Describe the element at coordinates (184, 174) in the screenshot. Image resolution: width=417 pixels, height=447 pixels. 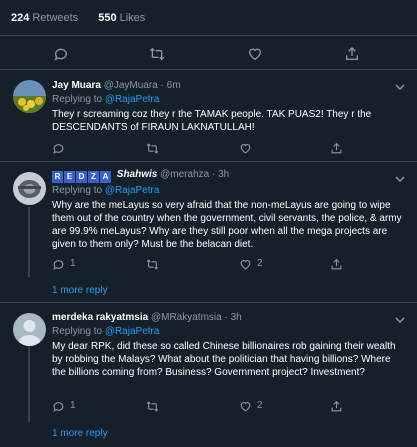
I see `handle: @merahza` at that location.